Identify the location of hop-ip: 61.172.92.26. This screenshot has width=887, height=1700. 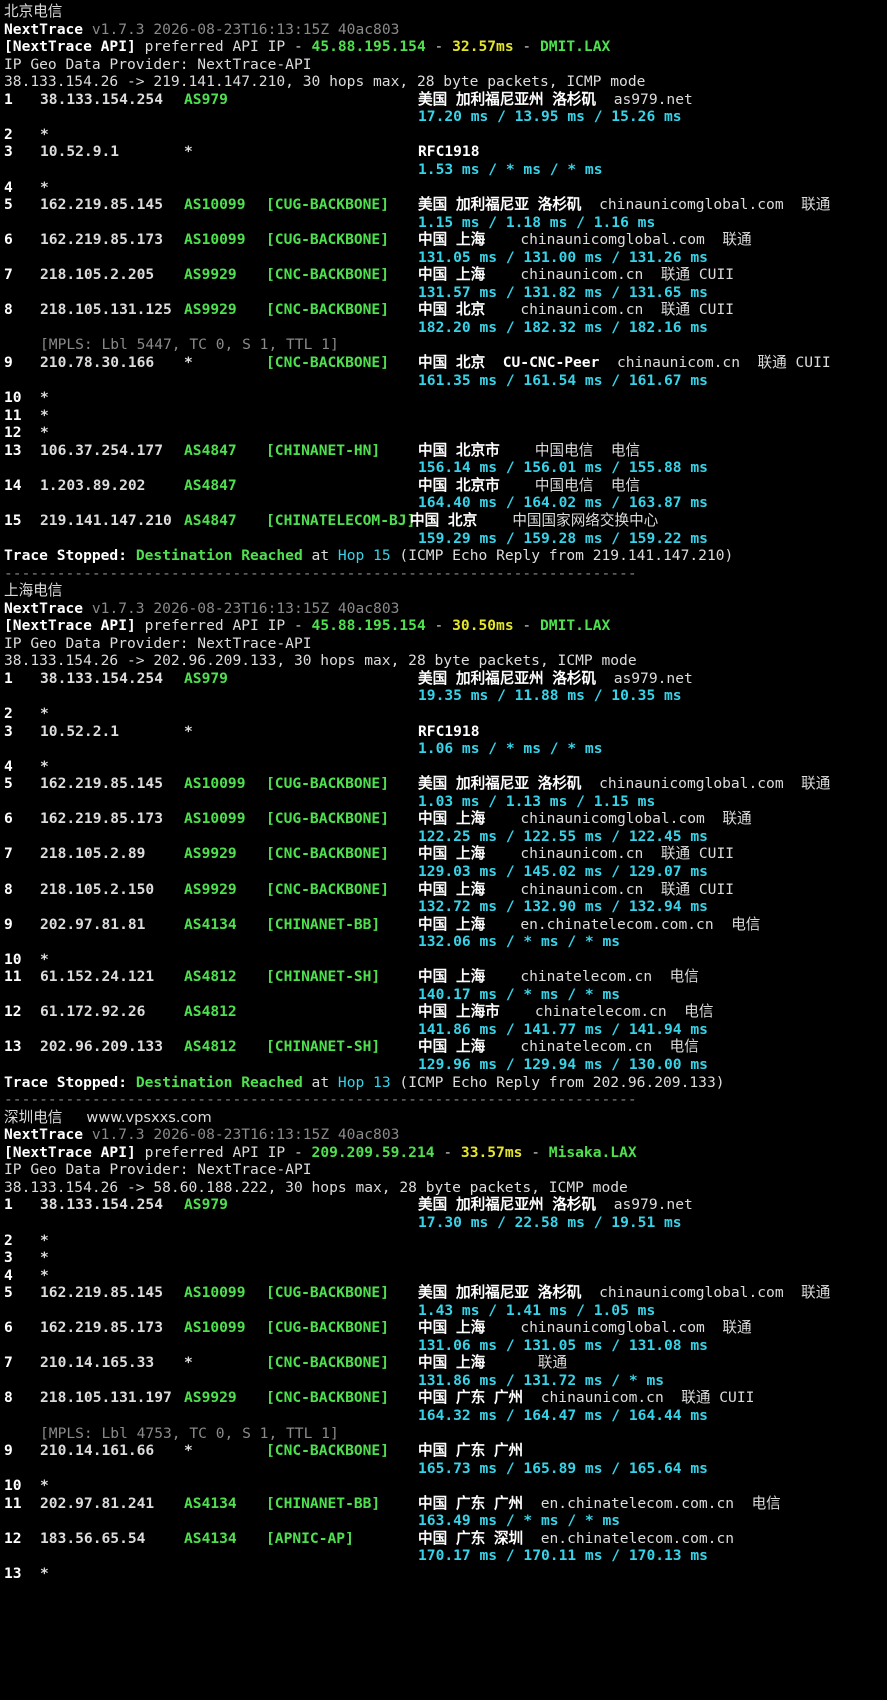
(92, 1011).